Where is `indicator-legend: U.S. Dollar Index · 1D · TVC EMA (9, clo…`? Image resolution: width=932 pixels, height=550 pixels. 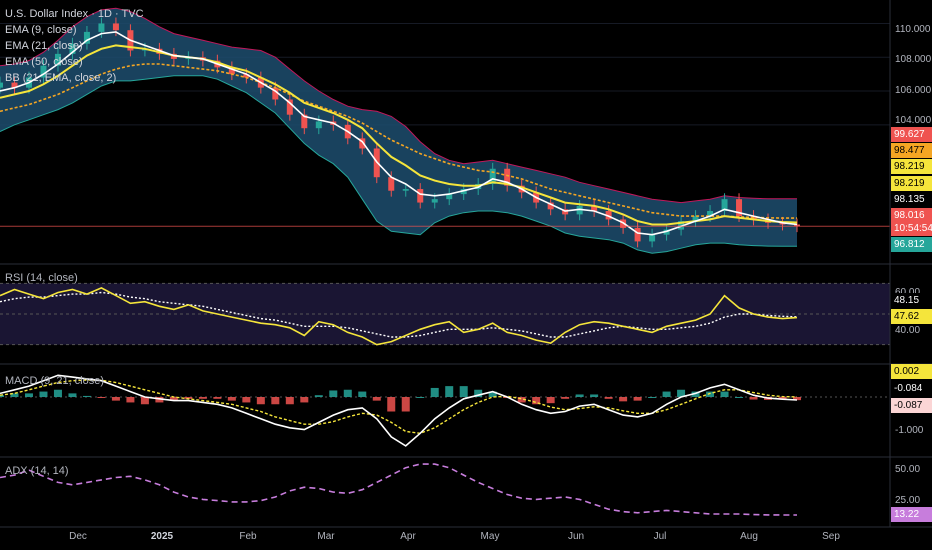
indicator-legend: U.S. Dollar Index · 1D · TVC EMA (9, clo… is located at coordinates (74, 46).